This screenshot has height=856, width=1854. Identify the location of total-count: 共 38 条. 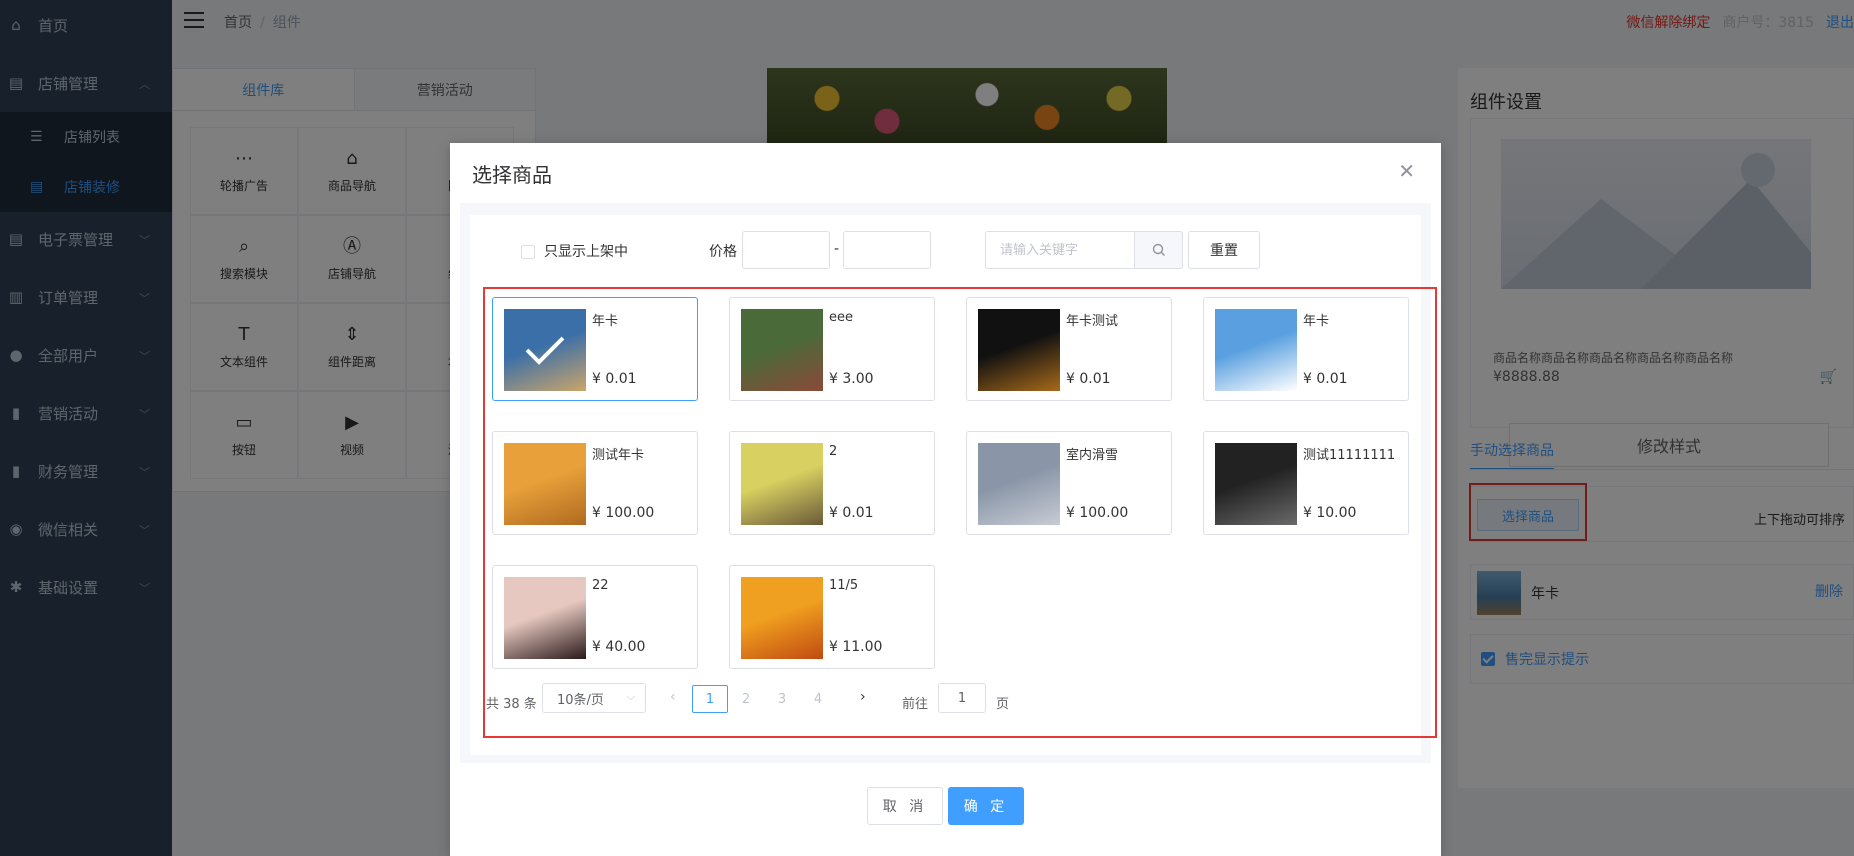
(511, 704).